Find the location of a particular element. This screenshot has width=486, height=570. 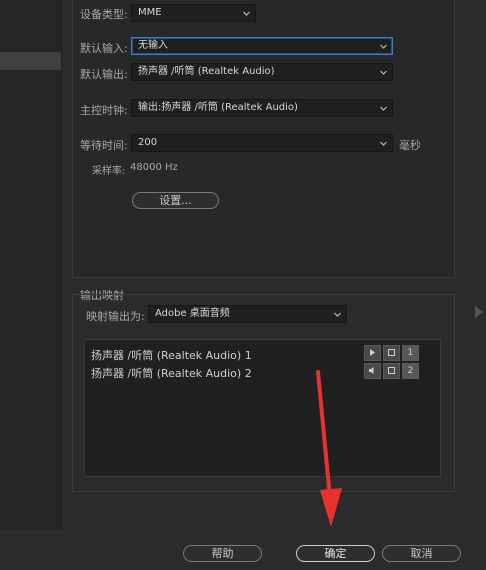

cancel-button: 取消 is located at coordinates (421, 553).